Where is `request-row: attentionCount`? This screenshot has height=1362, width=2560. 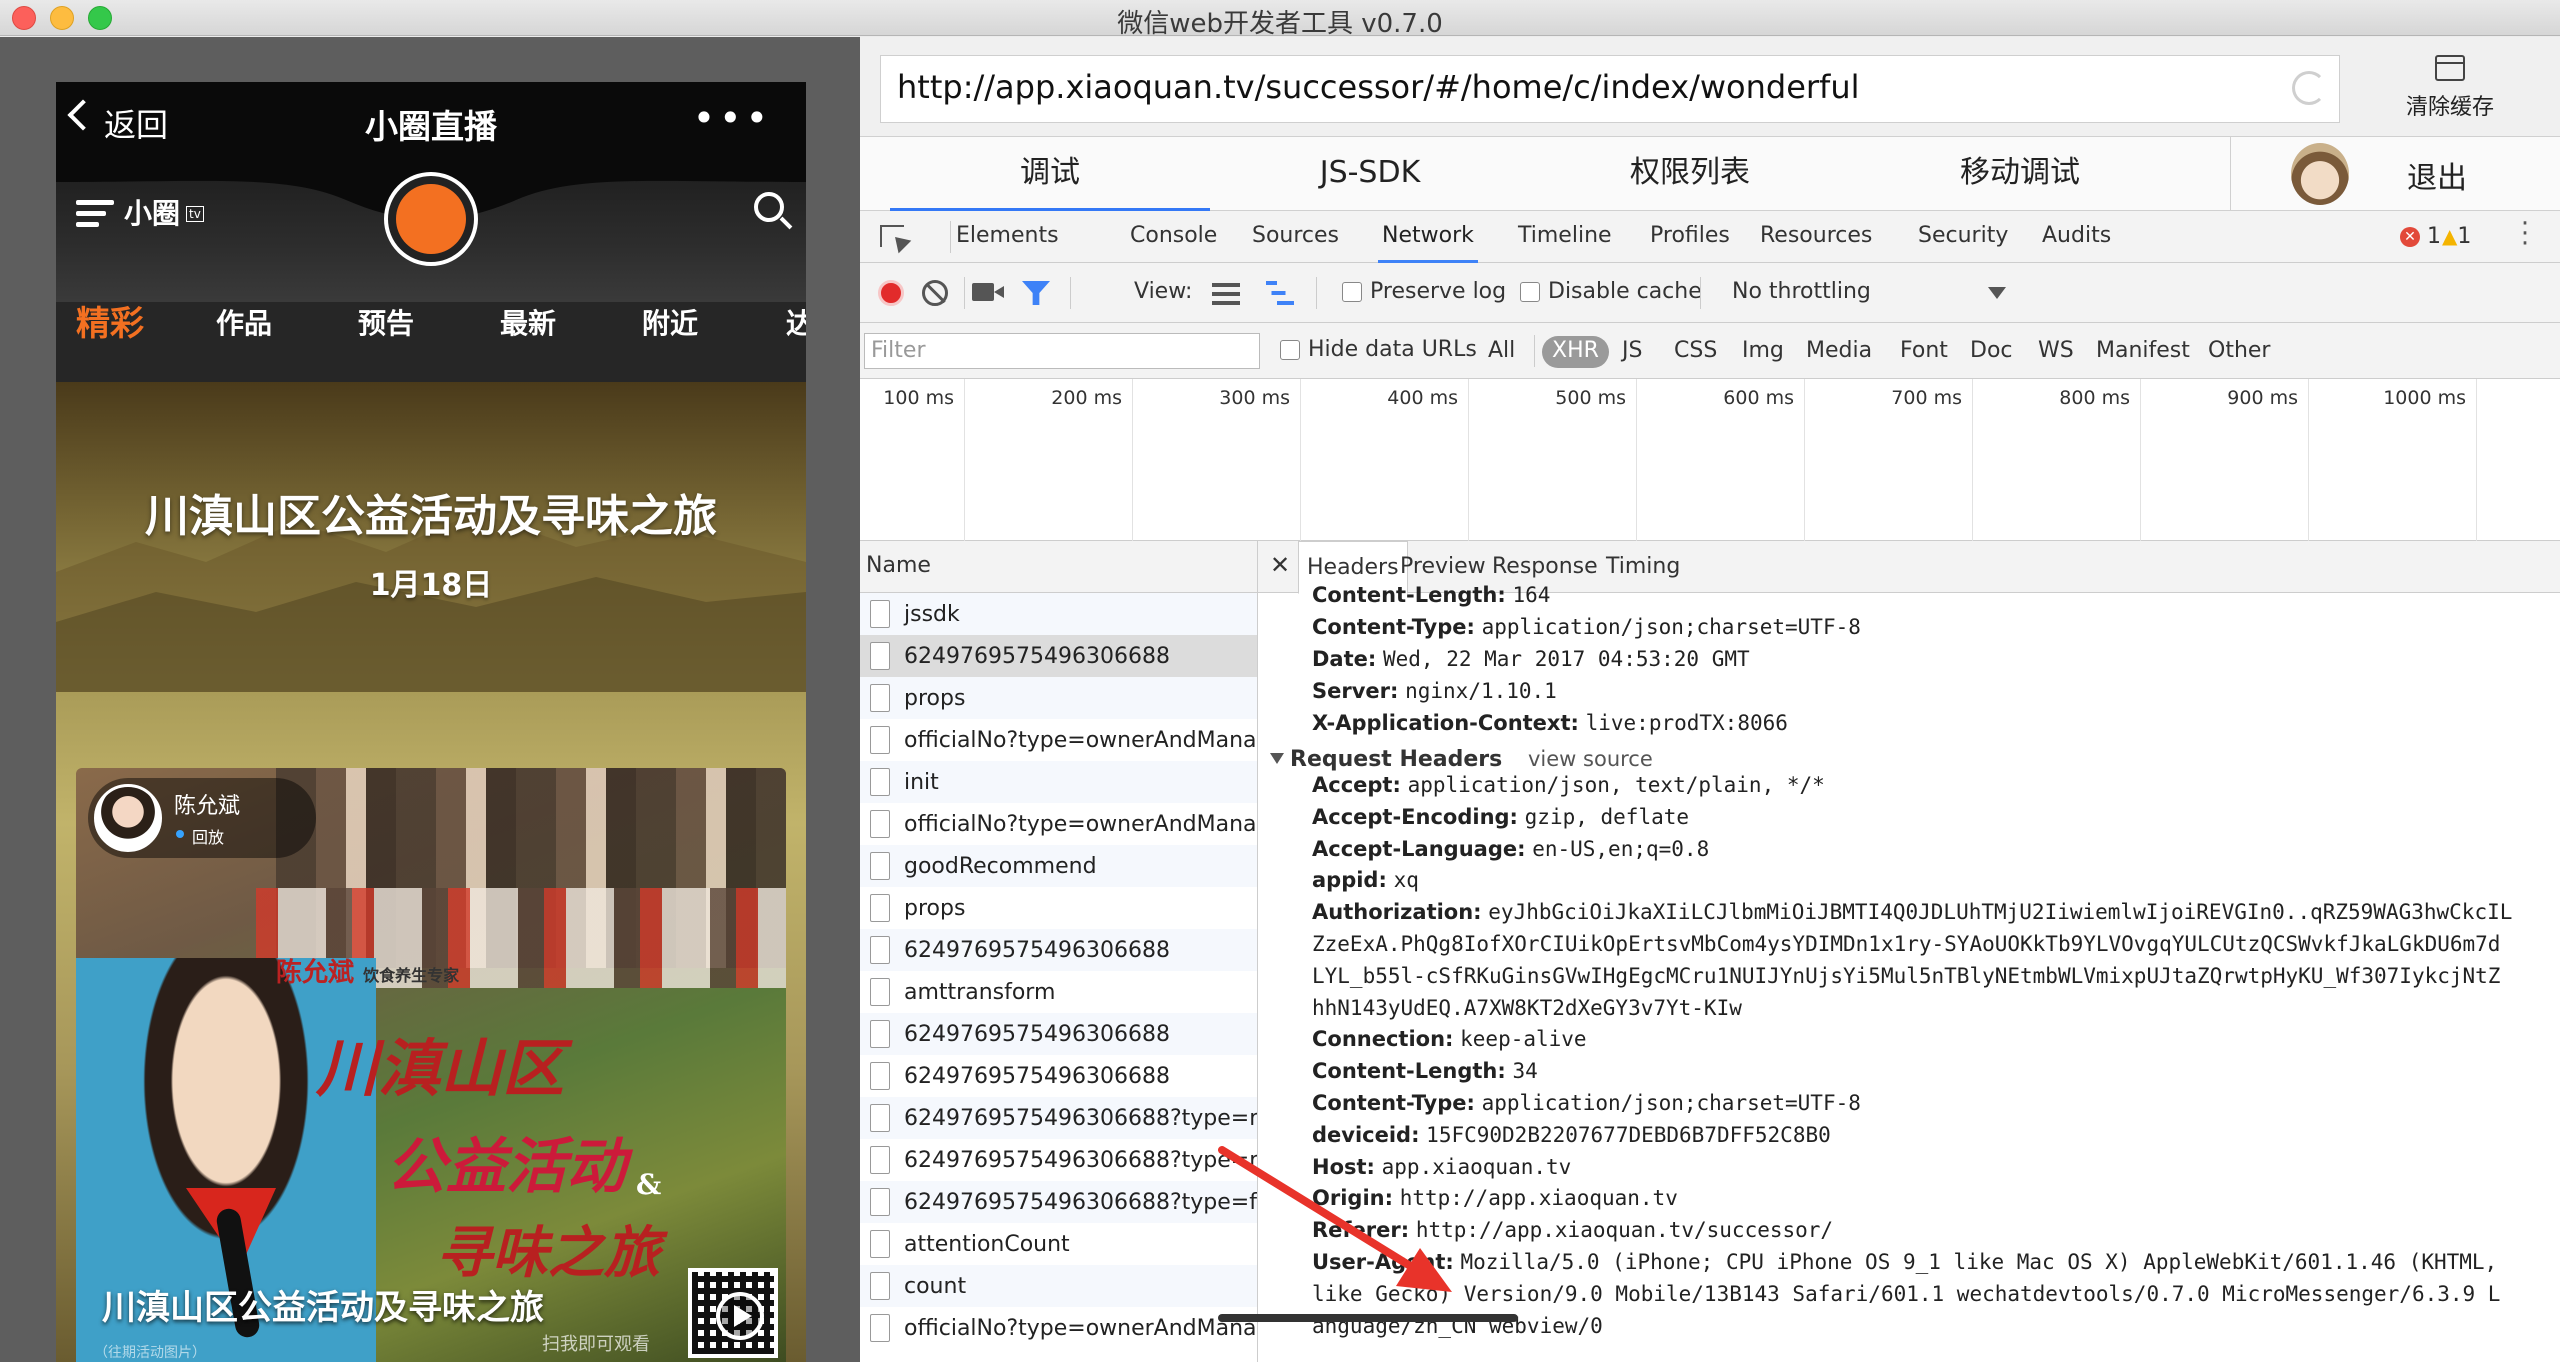
request-row: attentionCount is located at coordinates (1058, 1244).